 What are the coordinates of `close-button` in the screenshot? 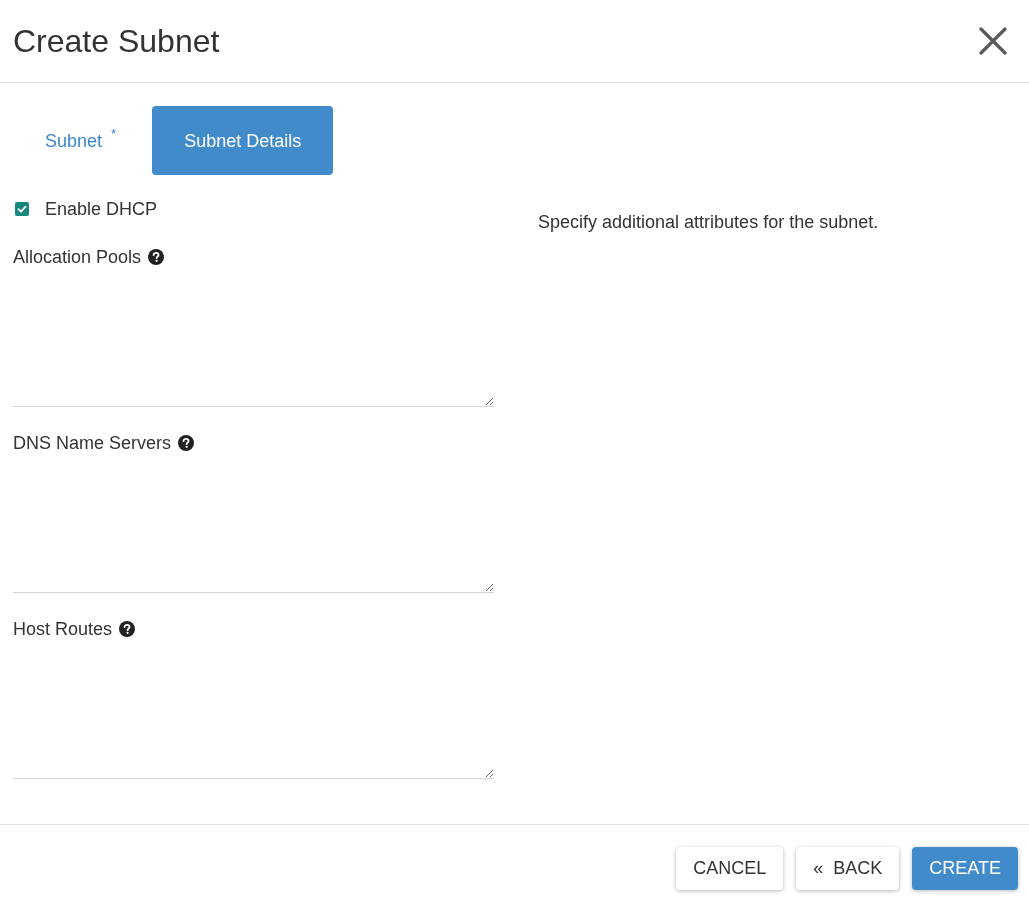 It's located at (993, 41).